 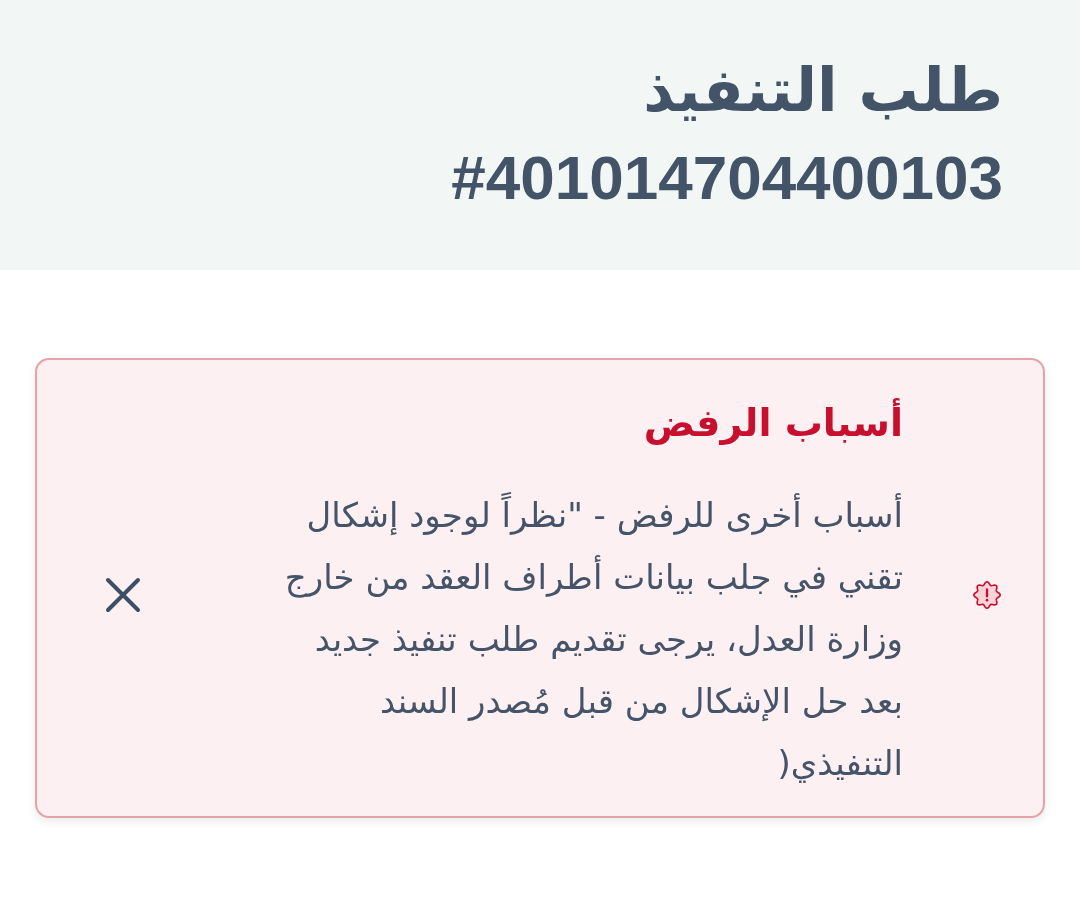 I want to click on close-icon, so click(x=123, y=595).